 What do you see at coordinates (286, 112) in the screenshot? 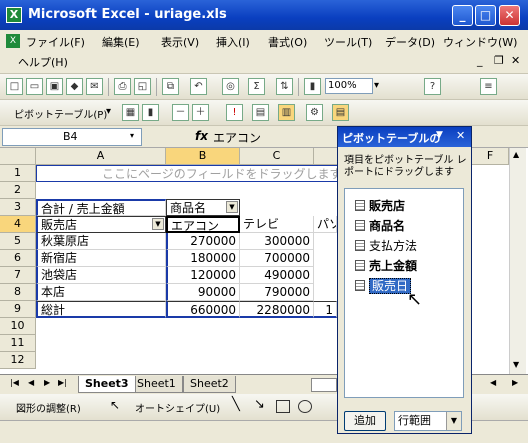
I see `always-display-icon: ▥` at bounding box center [286, 112].